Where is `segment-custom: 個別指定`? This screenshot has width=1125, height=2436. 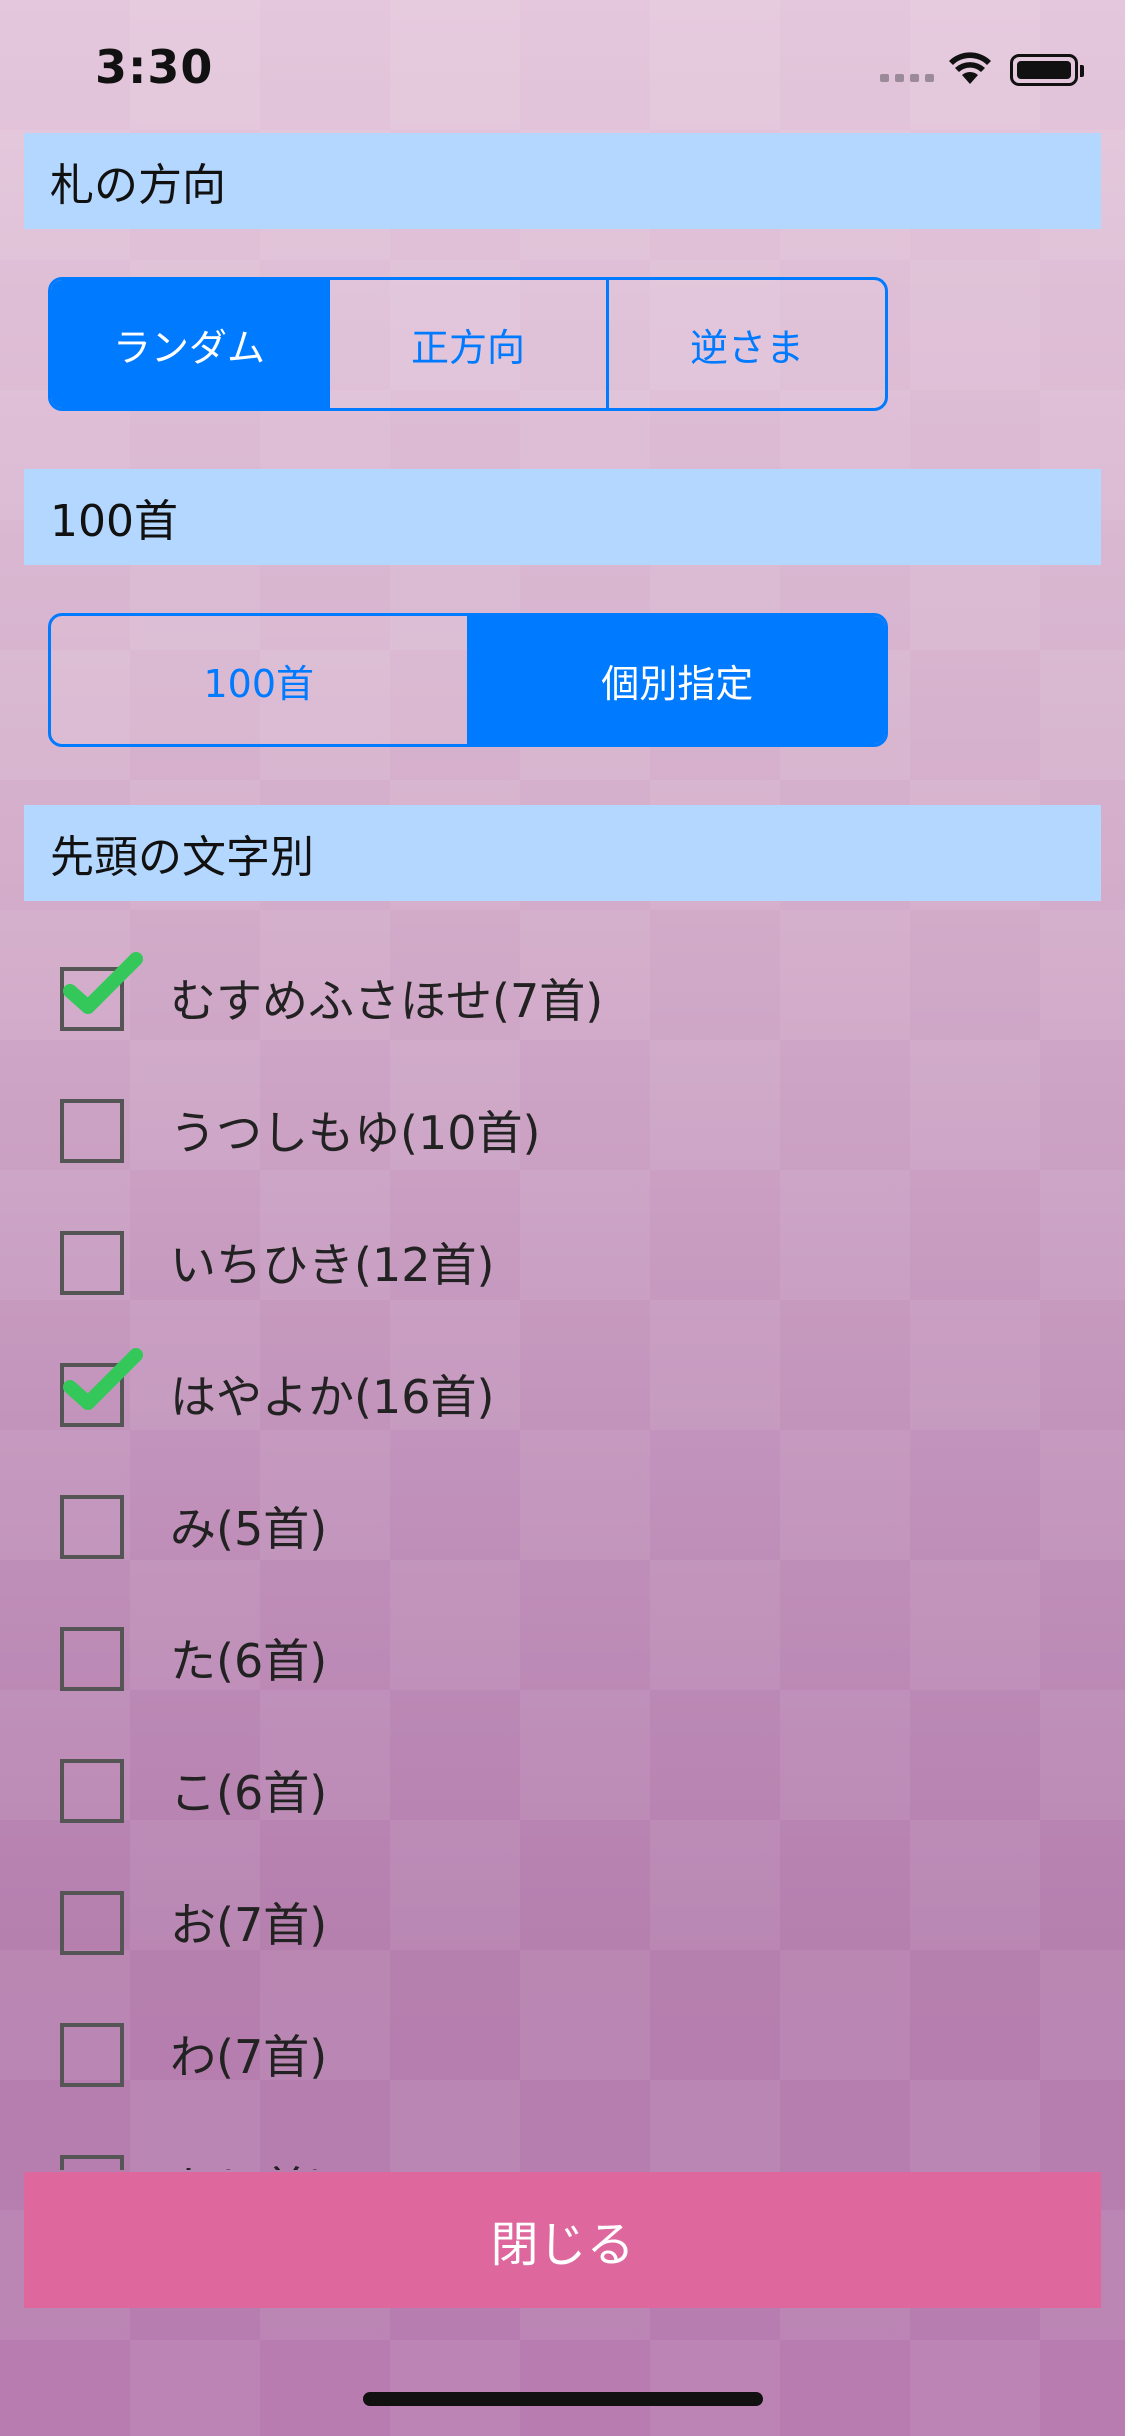 segment-custom: 個別指定 is located at coordinates (677, 680).